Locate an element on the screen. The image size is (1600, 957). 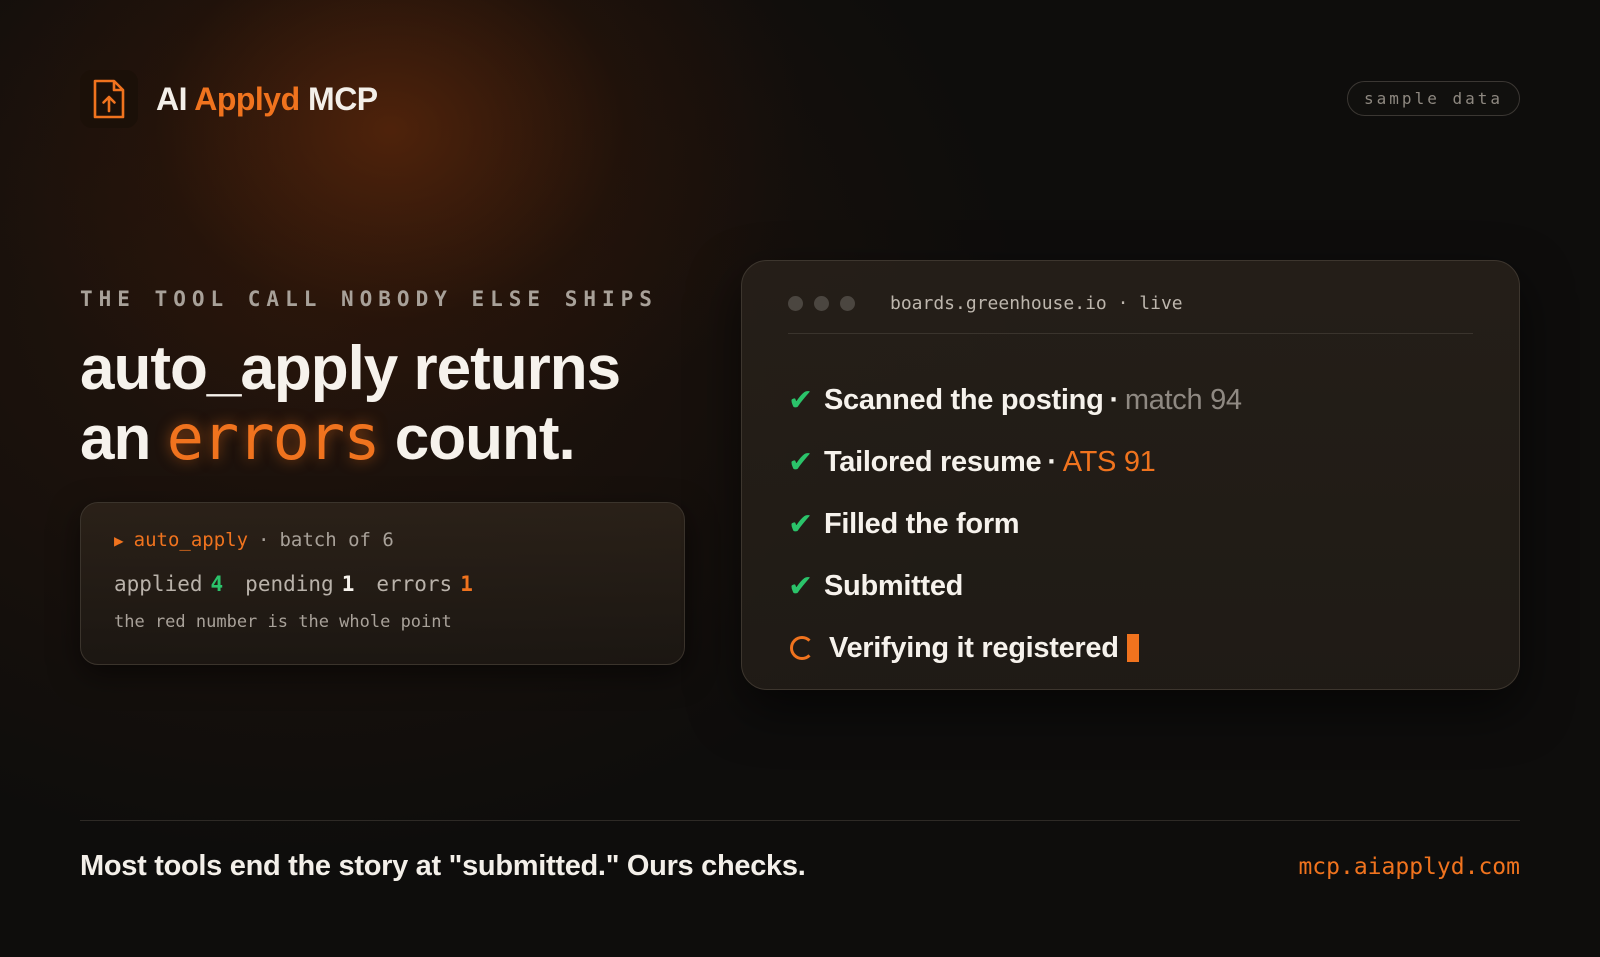
batch-function: auto_apply is located at coordinates (191, 540).